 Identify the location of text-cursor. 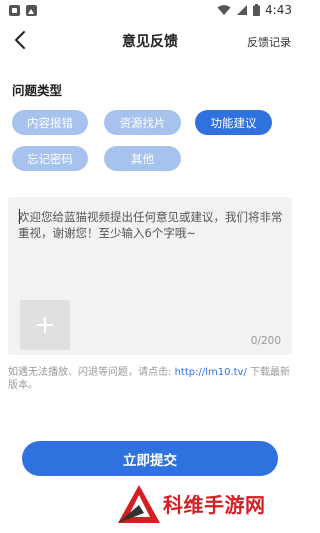
(19, 216).